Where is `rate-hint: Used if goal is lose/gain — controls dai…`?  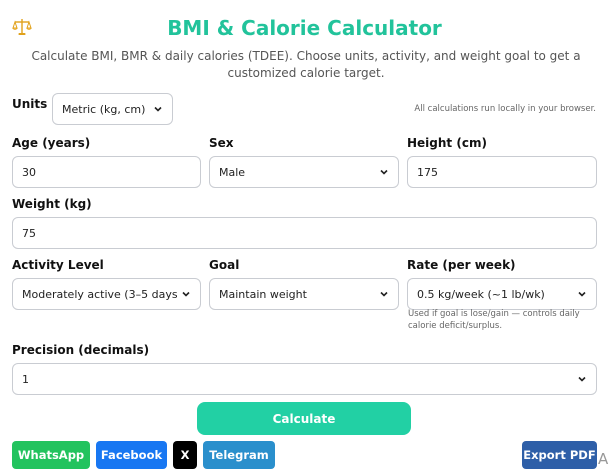 rate-hint: Used if goal is lose/gain — controls dai… is located at coordinates (494, 320).